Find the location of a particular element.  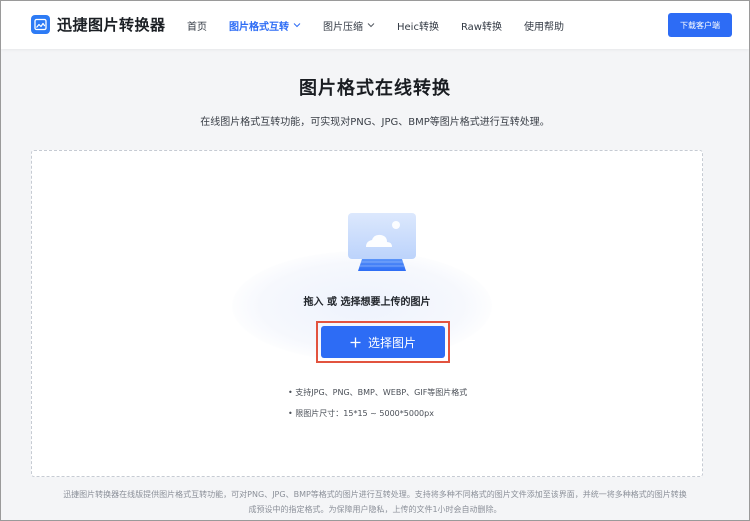

nav-item-label: 首页 is located at coordinates (197, 27).